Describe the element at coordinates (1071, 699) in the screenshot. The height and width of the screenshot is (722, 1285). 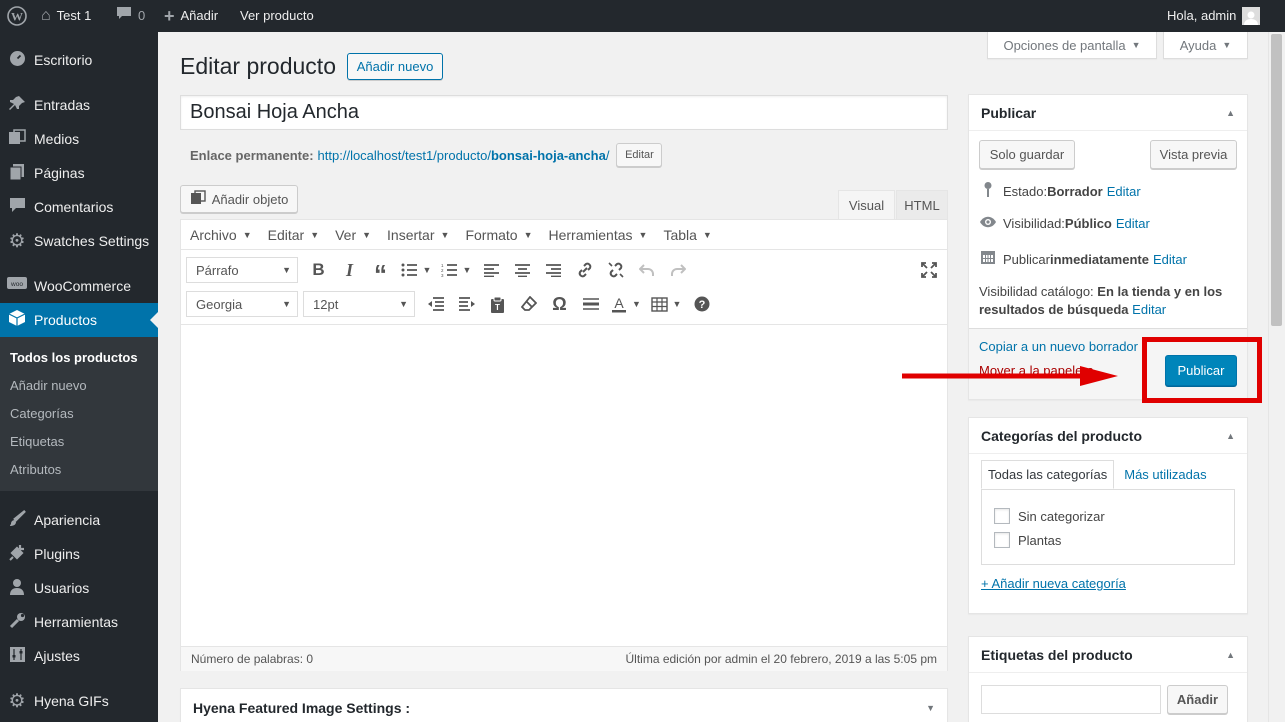
I see `tag-input` at that location.